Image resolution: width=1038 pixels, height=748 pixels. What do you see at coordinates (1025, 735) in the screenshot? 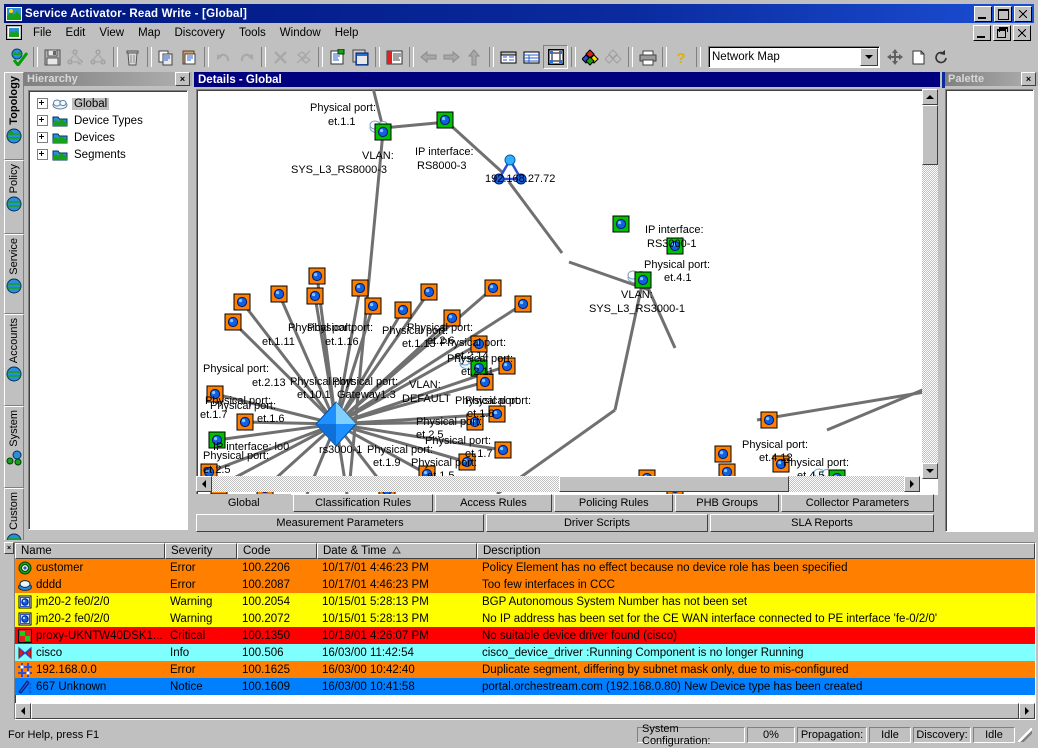
I see `resize-grip-icon` at bounding box center [1025, 735].